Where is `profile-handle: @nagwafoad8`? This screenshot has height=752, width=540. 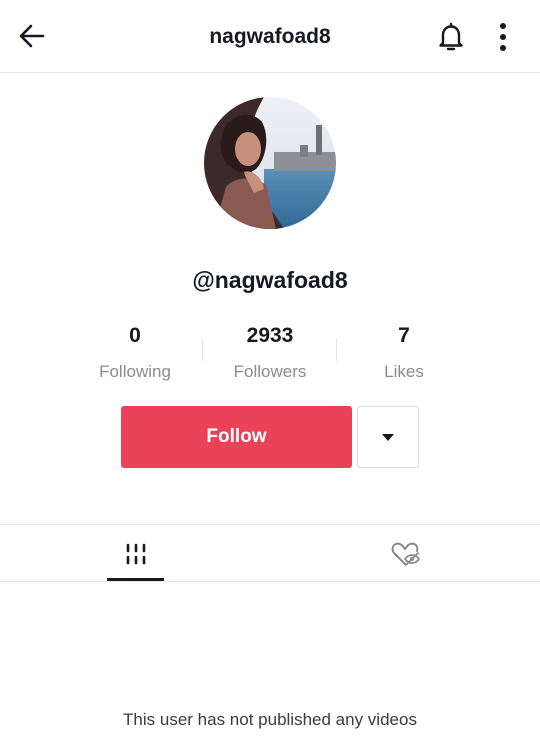
profile-handle: @nagwafoad8 is located at coordinates (270, 280).